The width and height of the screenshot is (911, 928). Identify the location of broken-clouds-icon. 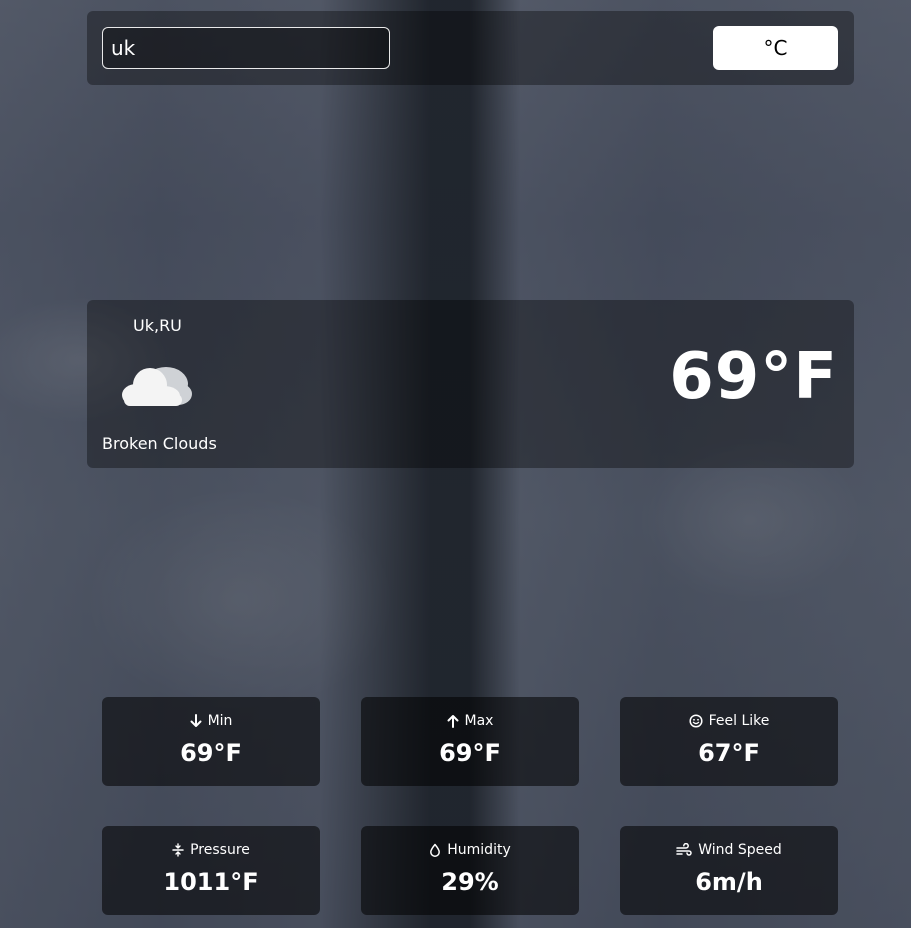
(157, 386).